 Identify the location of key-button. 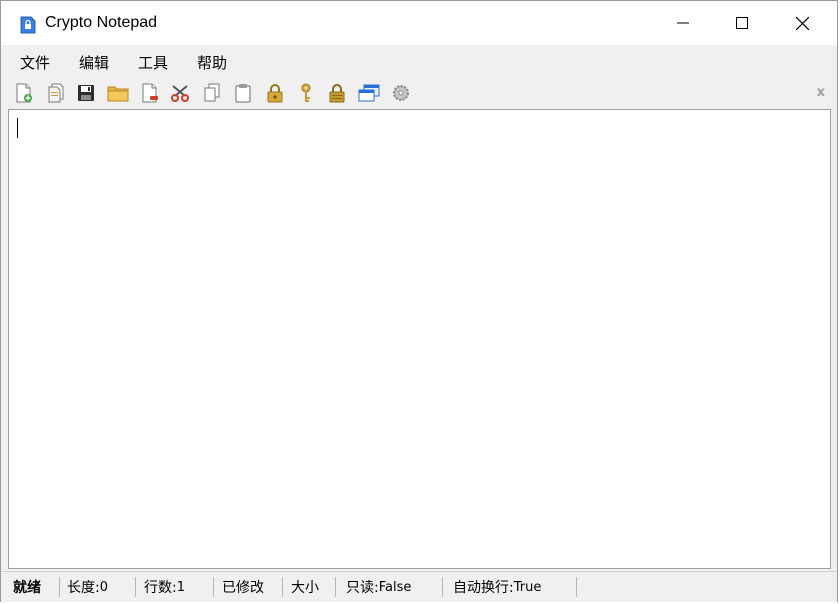
(306, 93).